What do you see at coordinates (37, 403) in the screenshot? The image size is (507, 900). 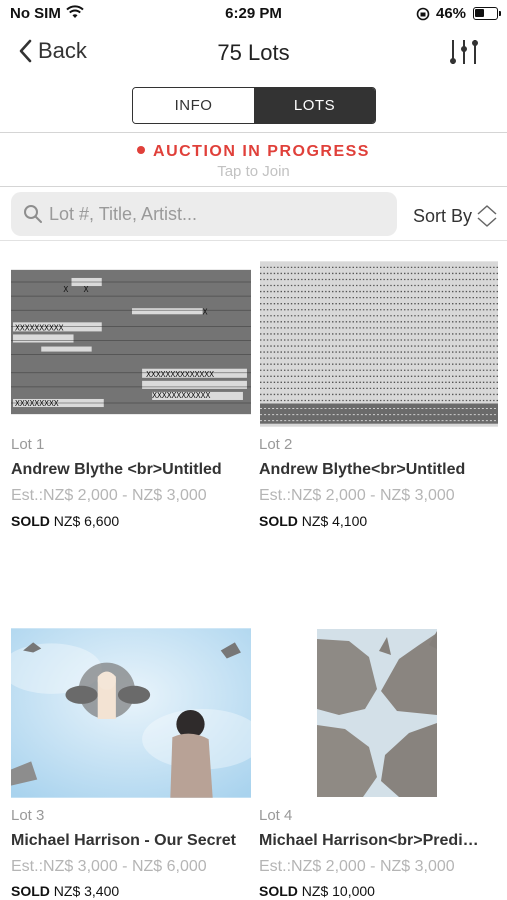 I see `svg-text: XXXXXXXXX` at bounding box center [37, 403].